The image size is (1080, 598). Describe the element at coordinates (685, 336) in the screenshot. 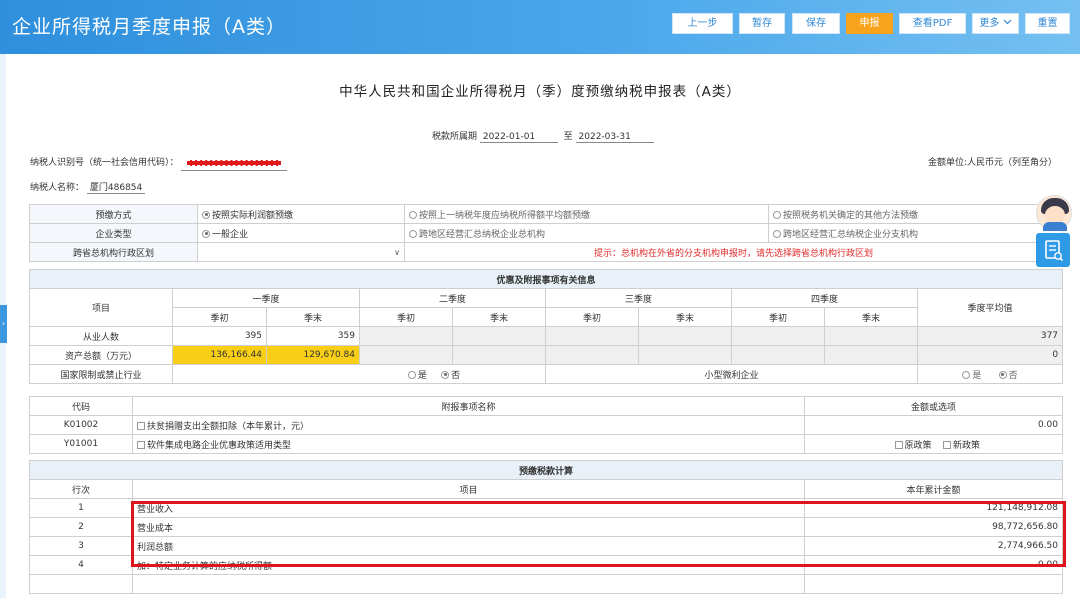

I see `employees-q3-end` at that location.